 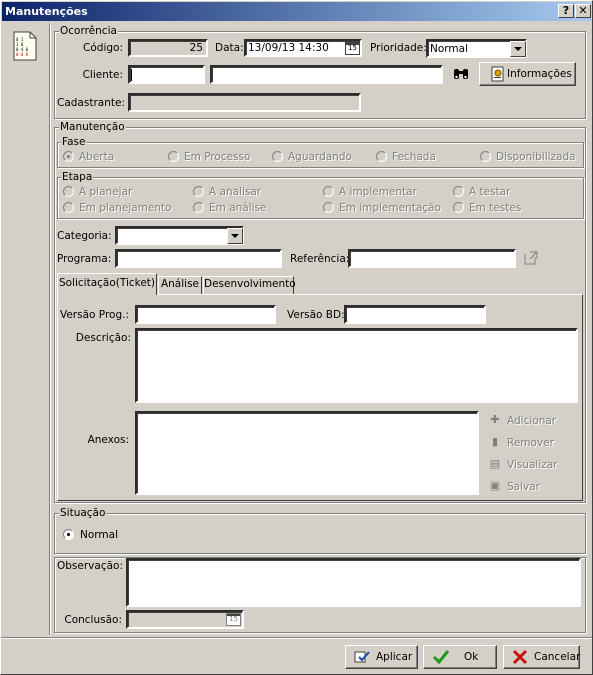 I want to click on etapa-radio-em-implementacao, so click(x=328, y=207).